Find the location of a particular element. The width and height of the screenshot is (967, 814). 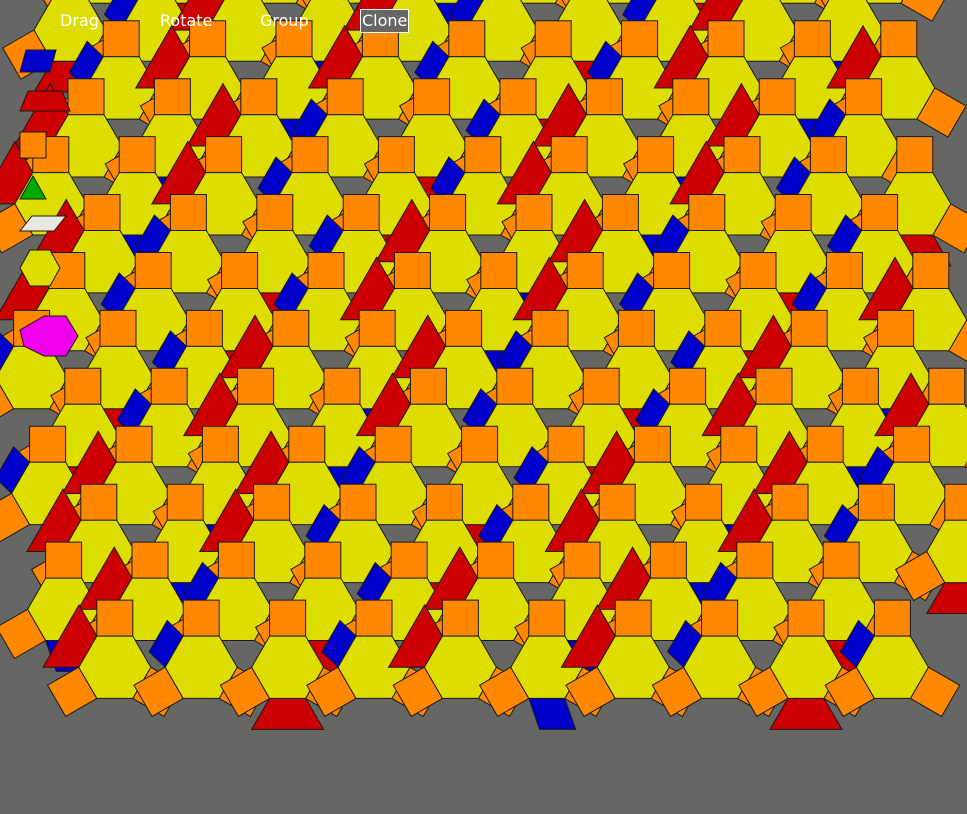

palette-red-trapezoid-icon is located at coordinates (45, 101).